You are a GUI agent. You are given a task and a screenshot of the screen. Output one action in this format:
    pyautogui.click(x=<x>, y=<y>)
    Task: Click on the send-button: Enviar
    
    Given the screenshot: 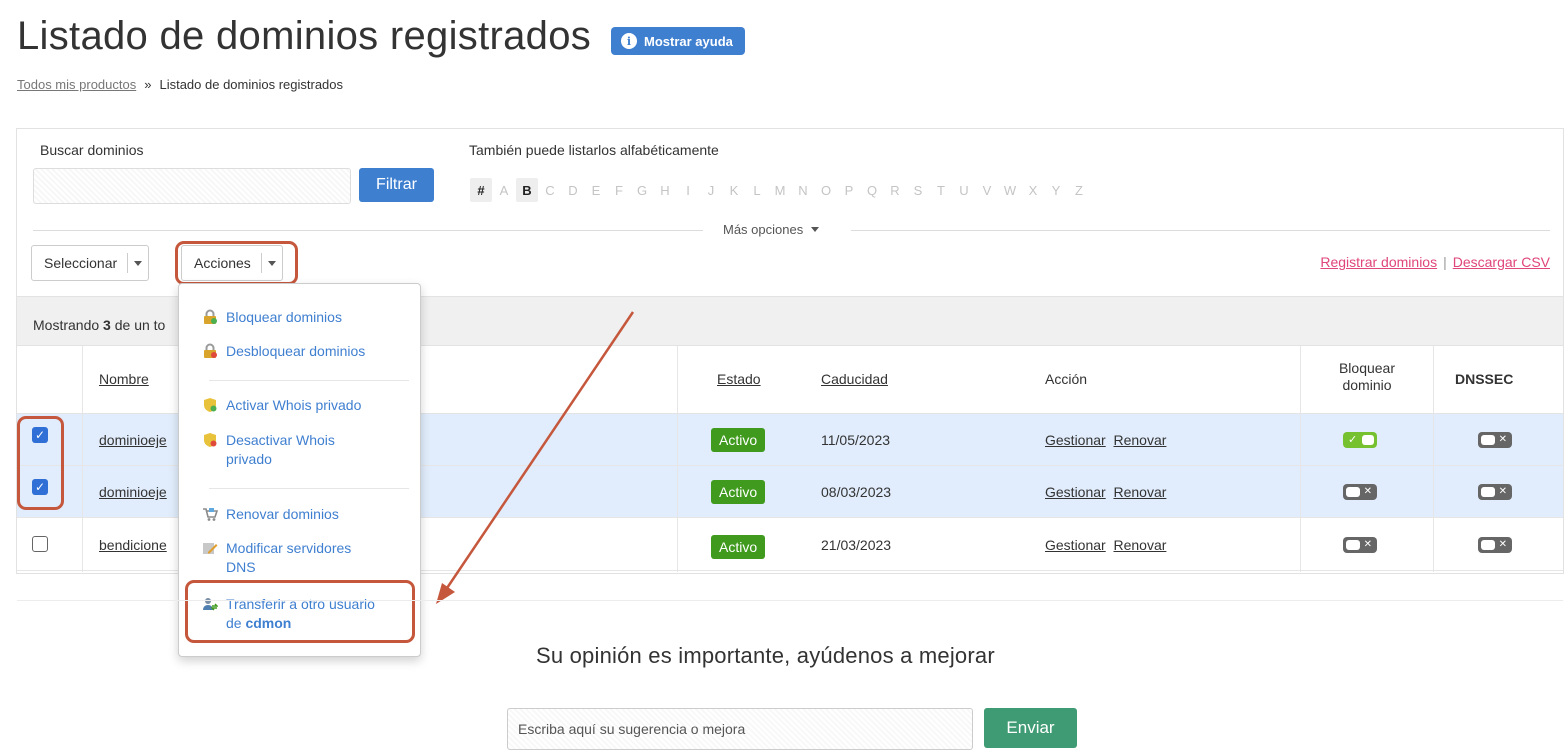 What is the action you would take?
    pyautogui.click(x=1030, y=728)
    